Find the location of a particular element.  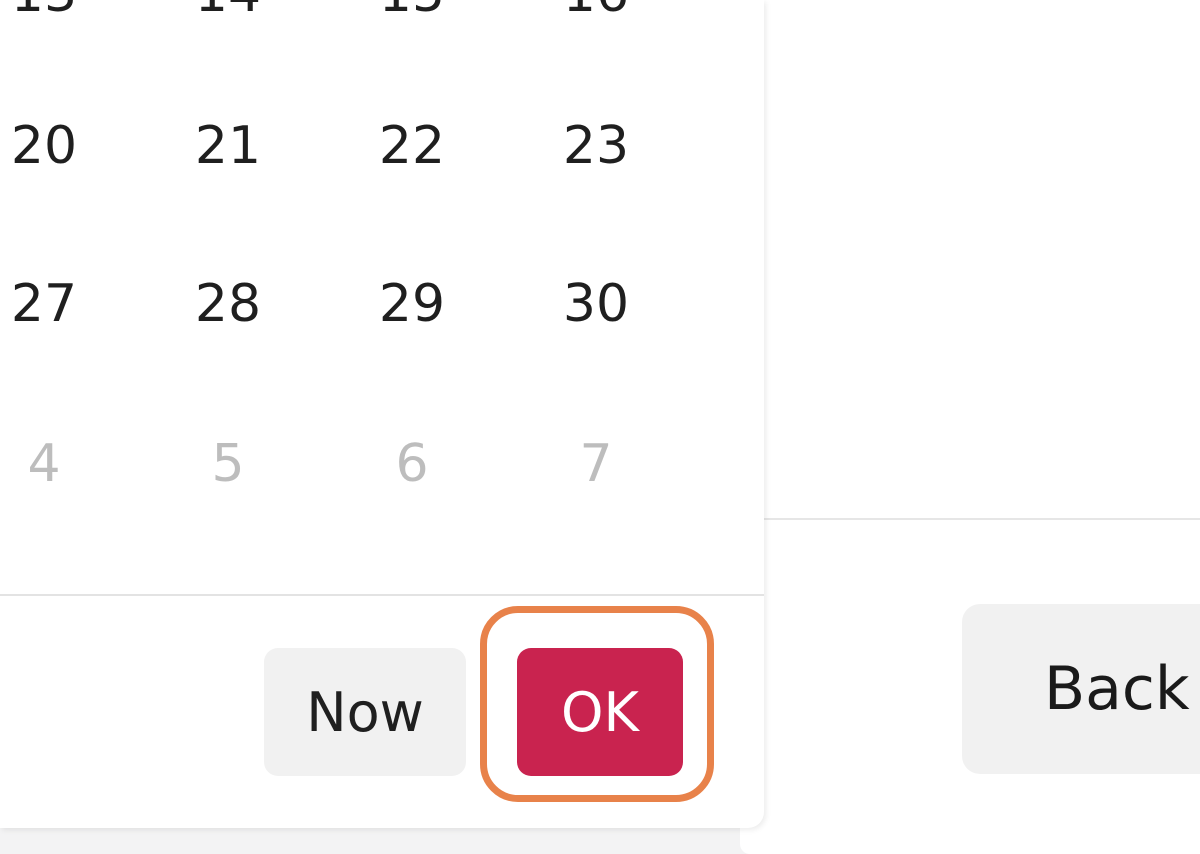

calendar-day-next-month: 6 is located at coordinates (412, 464).